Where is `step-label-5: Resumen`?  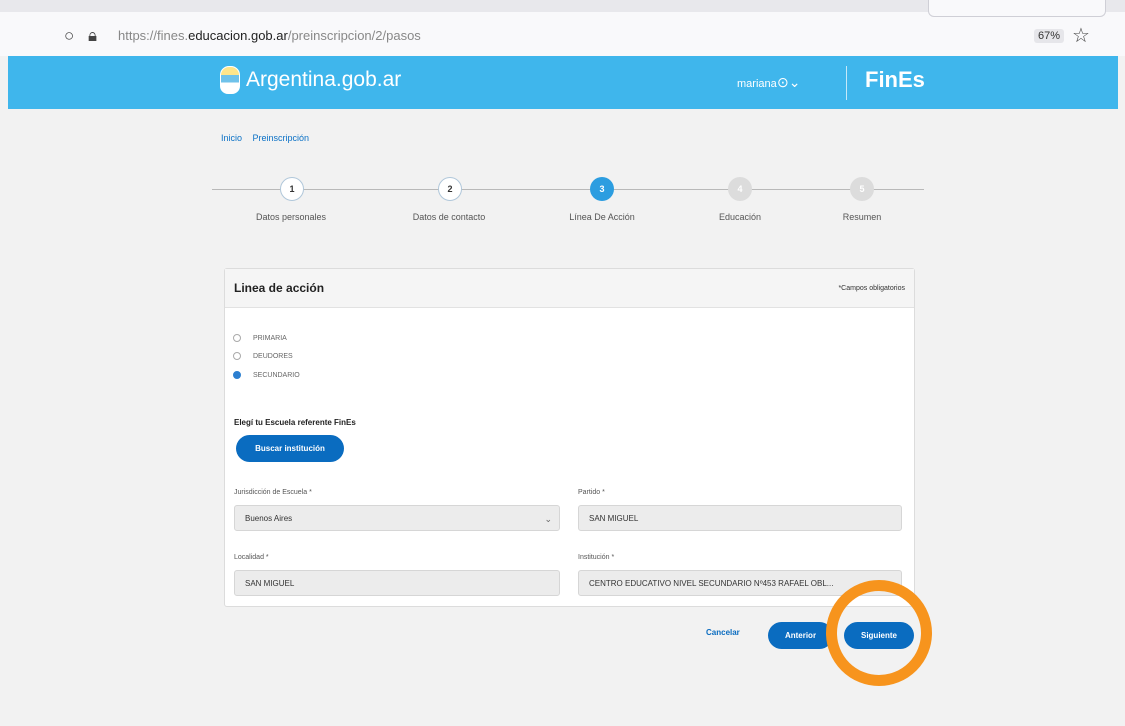 step-label-5: Resumen is located at coordinates (862, 217).